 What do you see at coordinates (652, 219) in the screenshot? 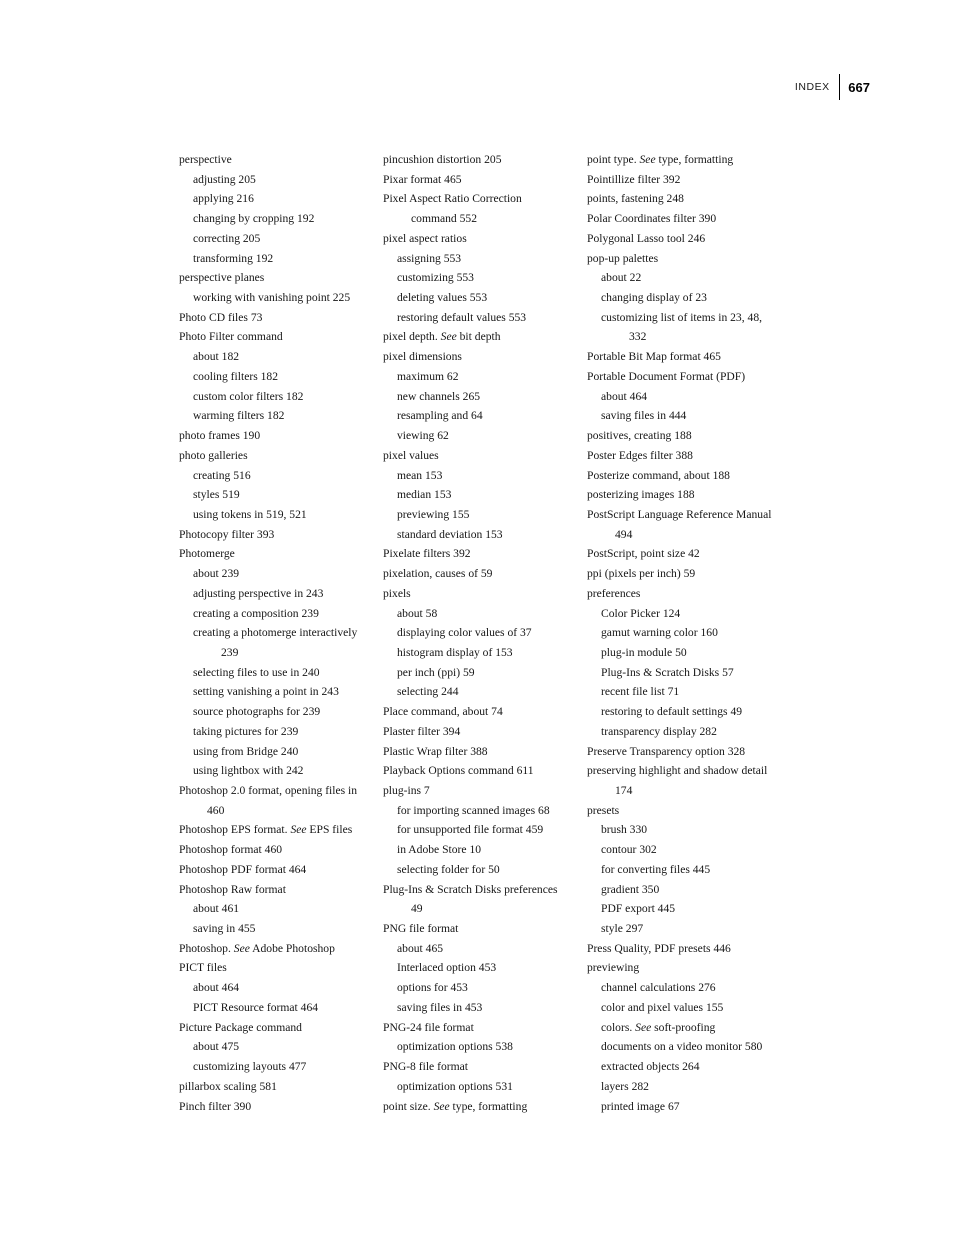
I see `index-entry-main: Polar Coordinates filter 390` at bounding box center [652, 219].